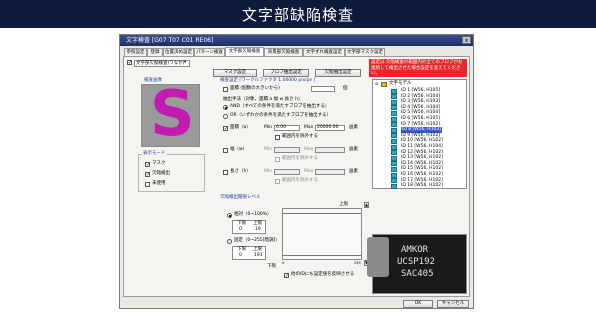 This screenshot has height=323, width=596. I want to click on fixed-label: 固定（0~255[階調]）, so click(257, 240).